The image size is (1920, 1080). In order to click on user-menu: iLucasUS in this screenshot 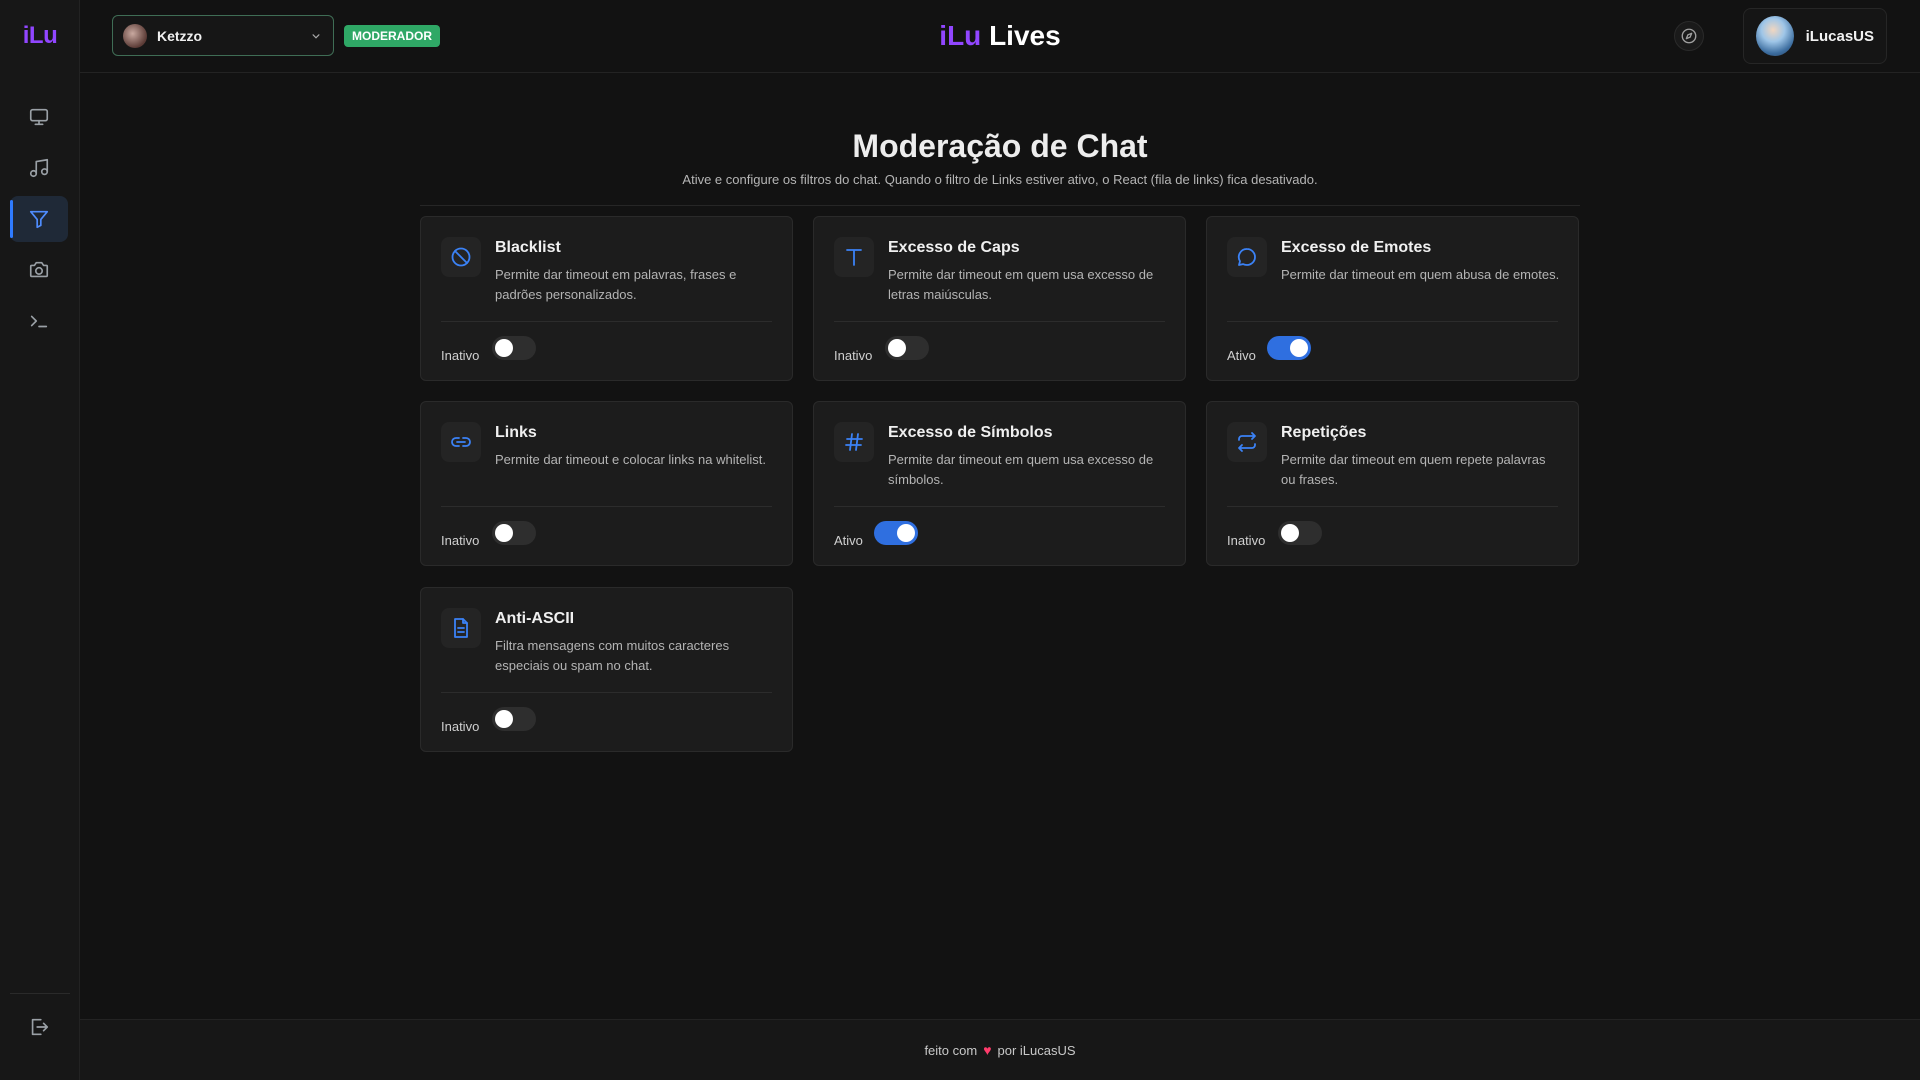, I will do `click(1815, 36)`.